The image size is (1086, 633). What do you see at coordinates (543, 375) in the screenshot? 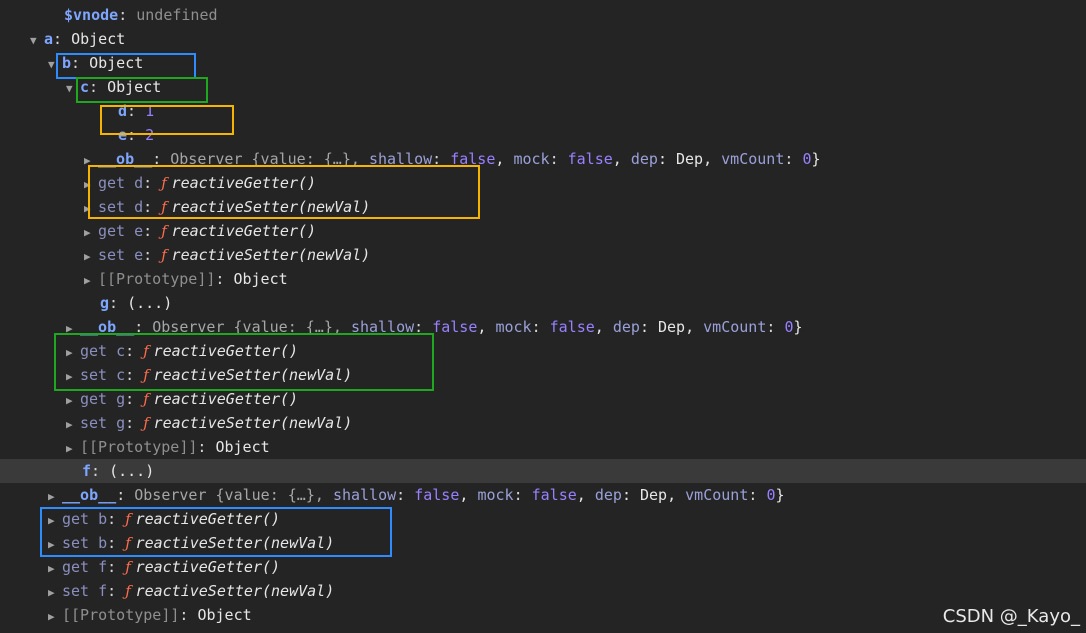
I see `tree-row: ▶ set c: ƒ reactiveSetter(newVal)` at bounding box center [543, 375].